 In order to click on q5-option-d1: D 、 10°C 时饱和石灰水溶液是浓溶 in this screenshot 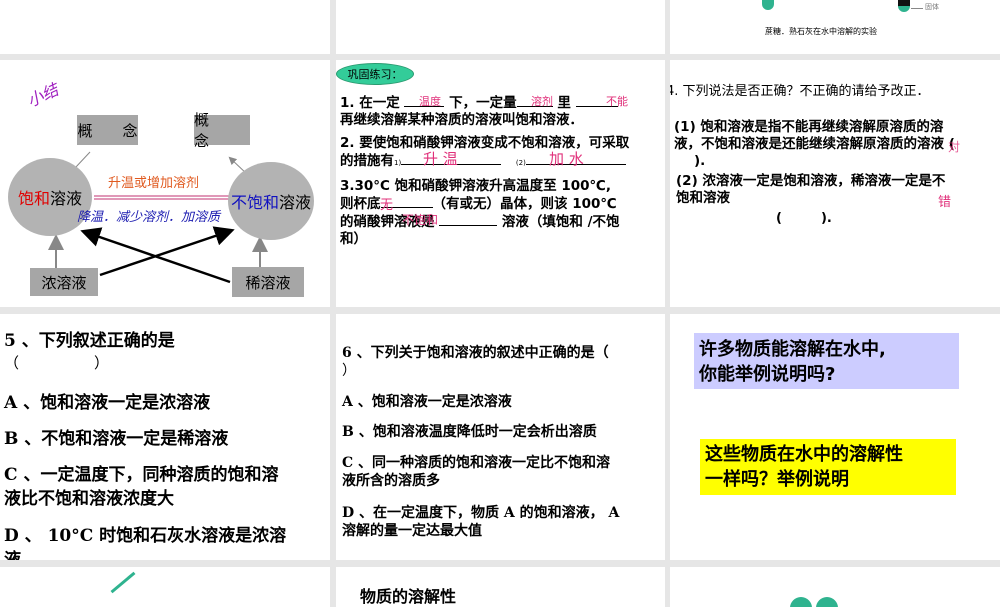, I will do `click(145, 536)`.